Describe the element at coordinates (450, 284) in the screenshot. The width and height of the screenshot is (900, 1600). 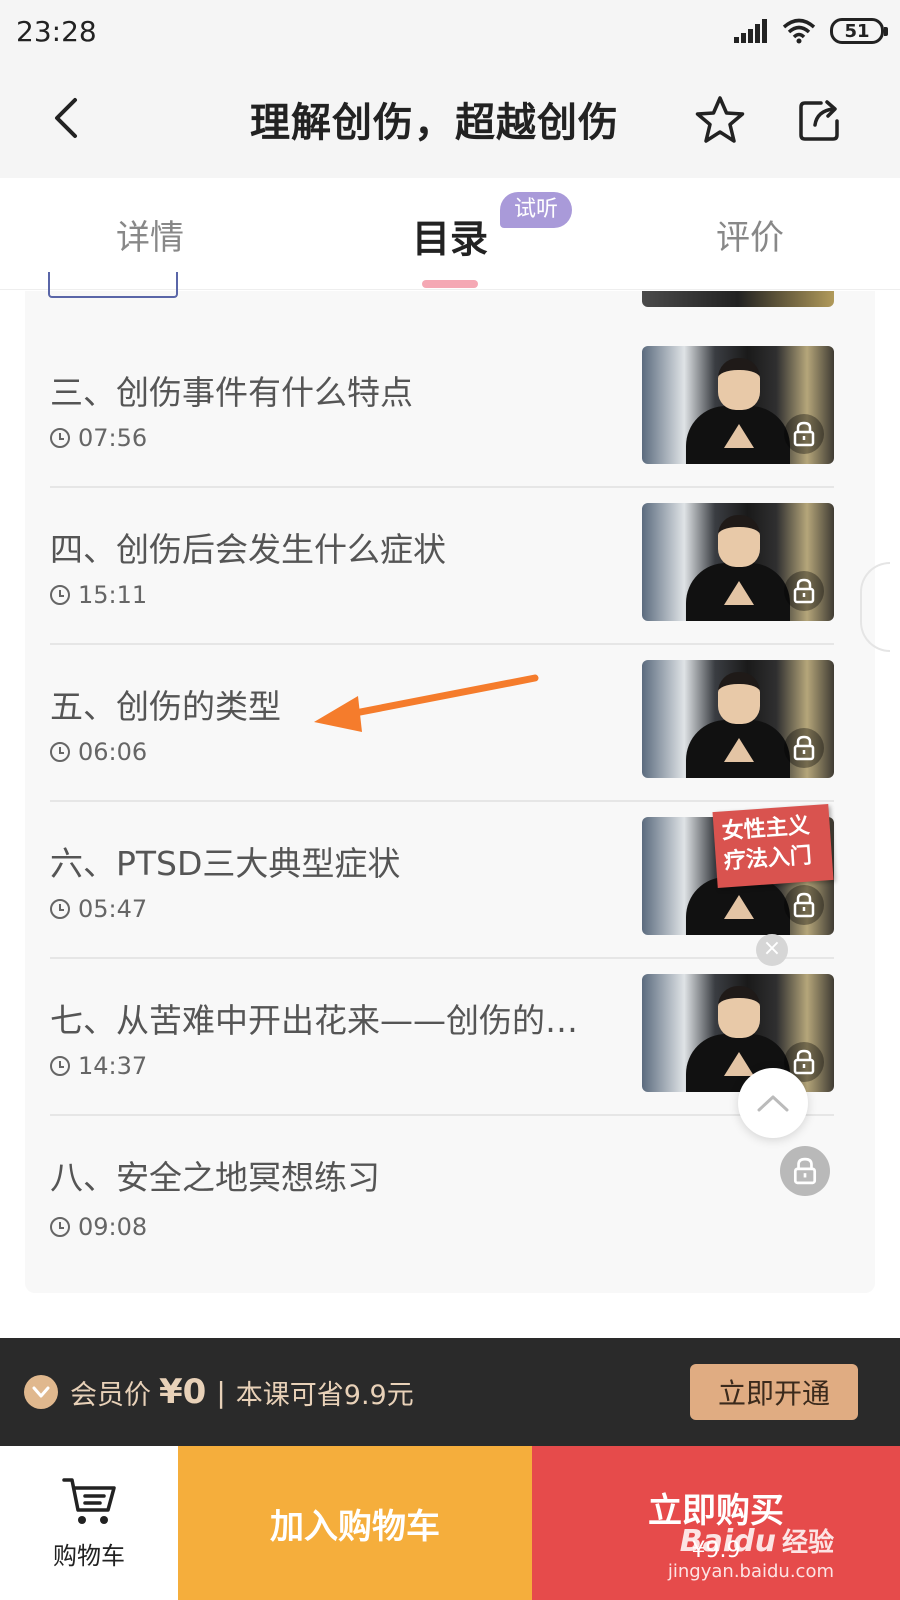
I see `active-tab-indicator` at that location.